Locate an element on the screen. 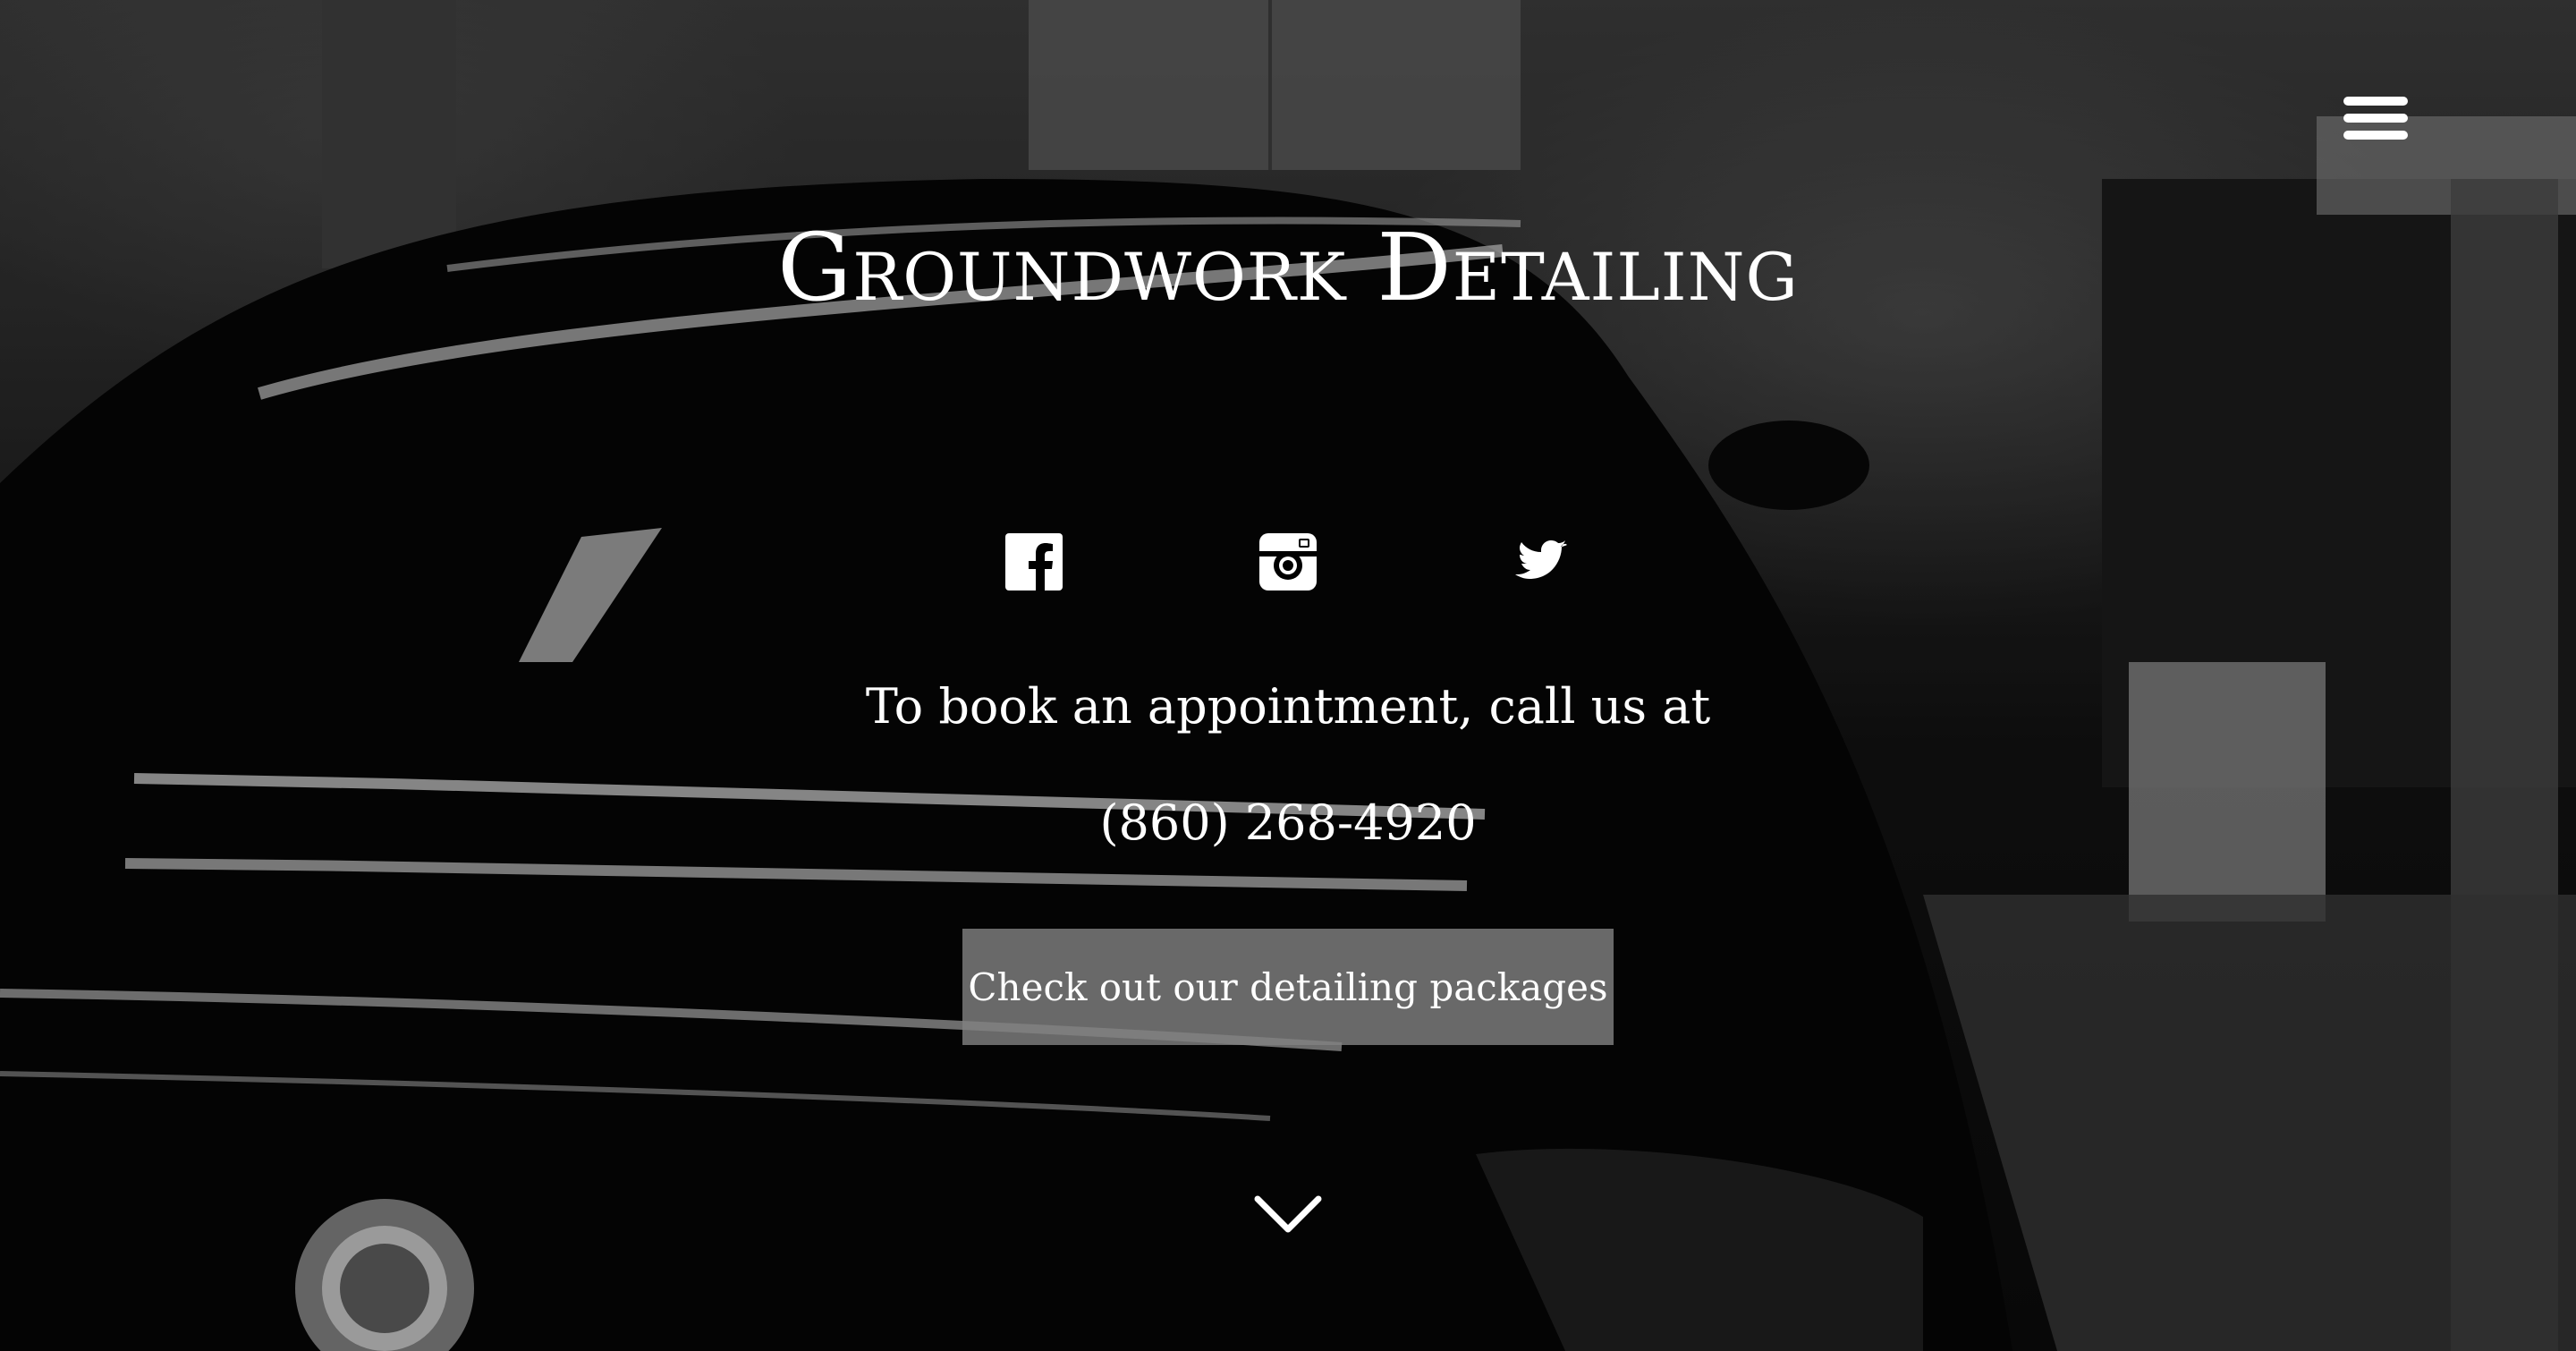 Image resolution: width=2576 pixels, height=1351 pixels. phone-link: (860) 268-4920 is located at coordinates (1287, 822).